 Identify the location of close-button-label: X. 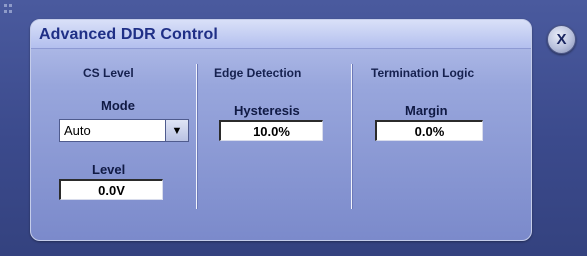
(561, 39).